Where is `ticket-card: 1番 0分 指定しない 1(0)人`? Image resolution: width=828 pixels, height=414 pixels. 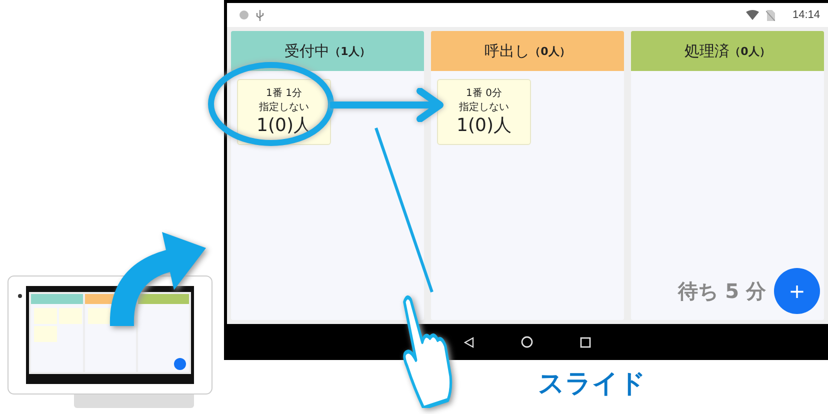 ticket-card: 1番 0分 指定しない 1(0)人 is located at coordinates (484, 112).